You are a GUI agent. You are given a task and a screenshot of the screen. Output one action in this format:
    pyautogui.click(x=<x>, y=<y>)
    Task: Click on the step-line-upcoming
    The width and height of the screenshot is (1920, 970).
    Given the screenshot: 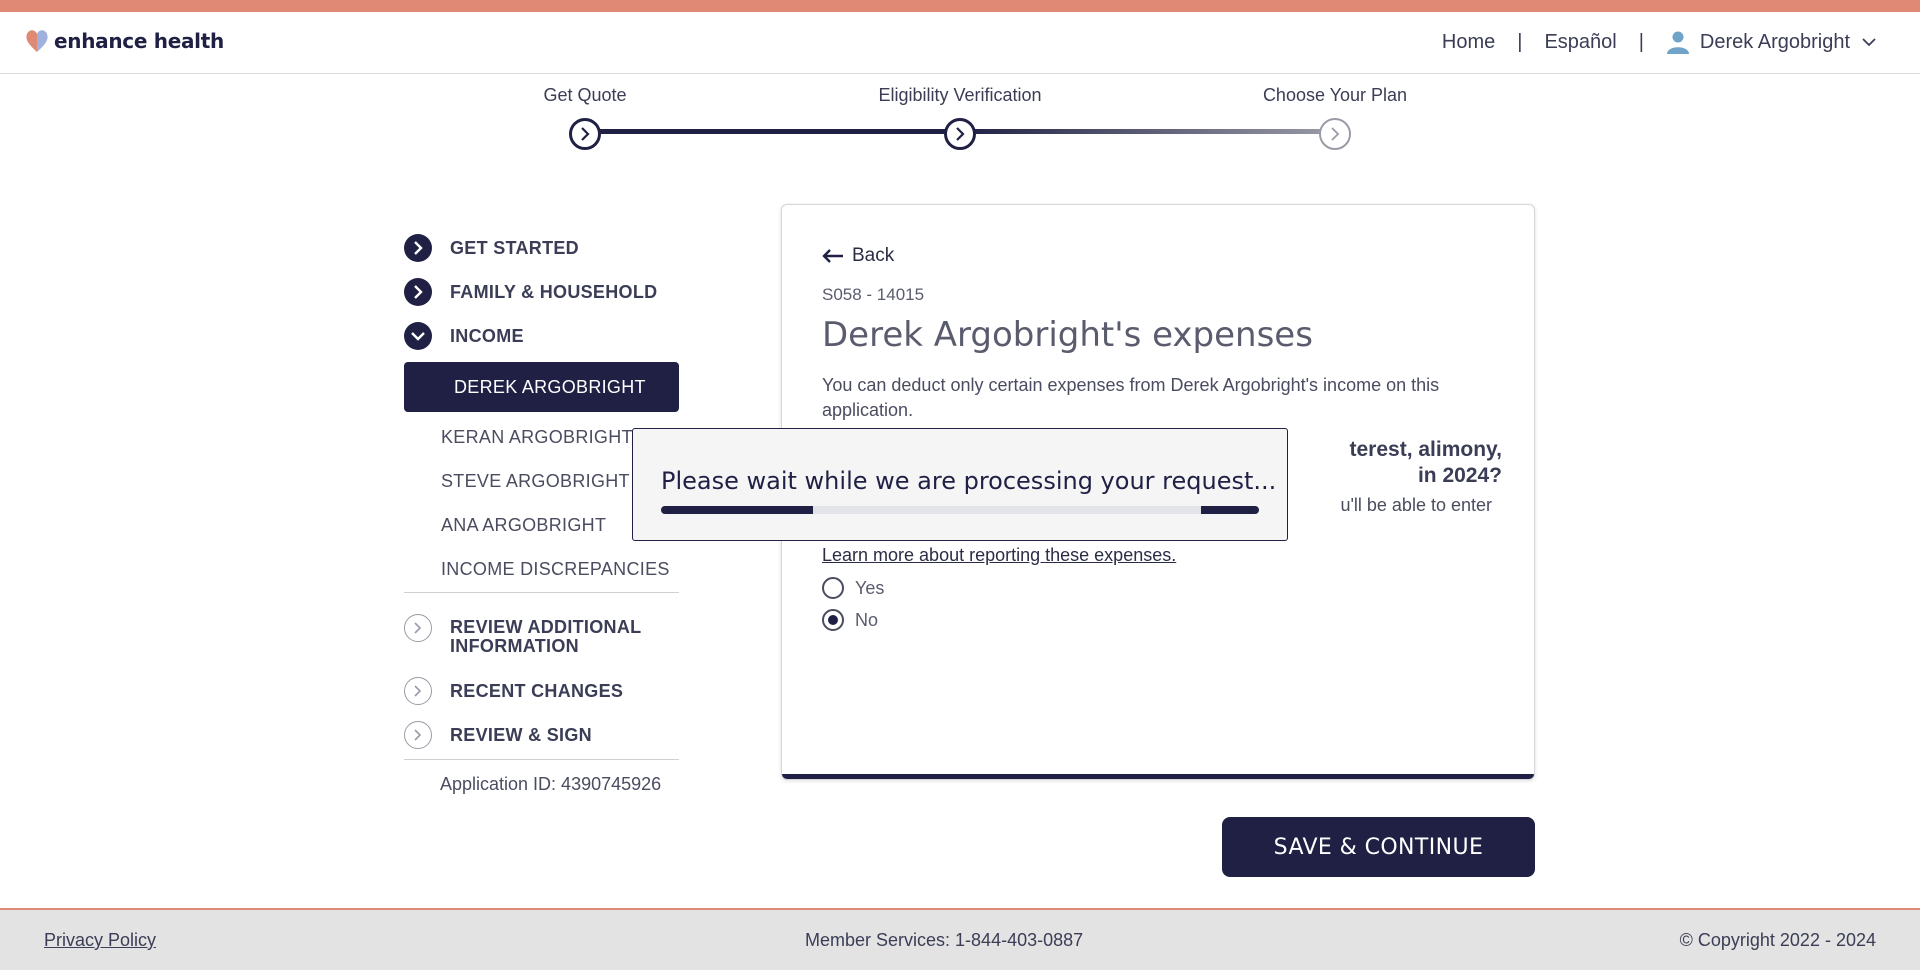 What is the action you would take?
    pyautogui.click(x=1147, y=131)
    